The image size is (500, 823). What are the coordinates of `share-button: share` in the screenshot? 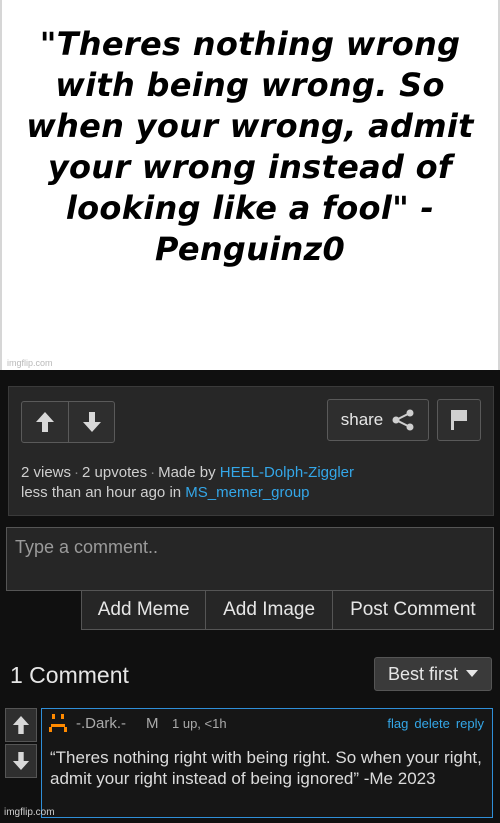 It's located at (378, 420).